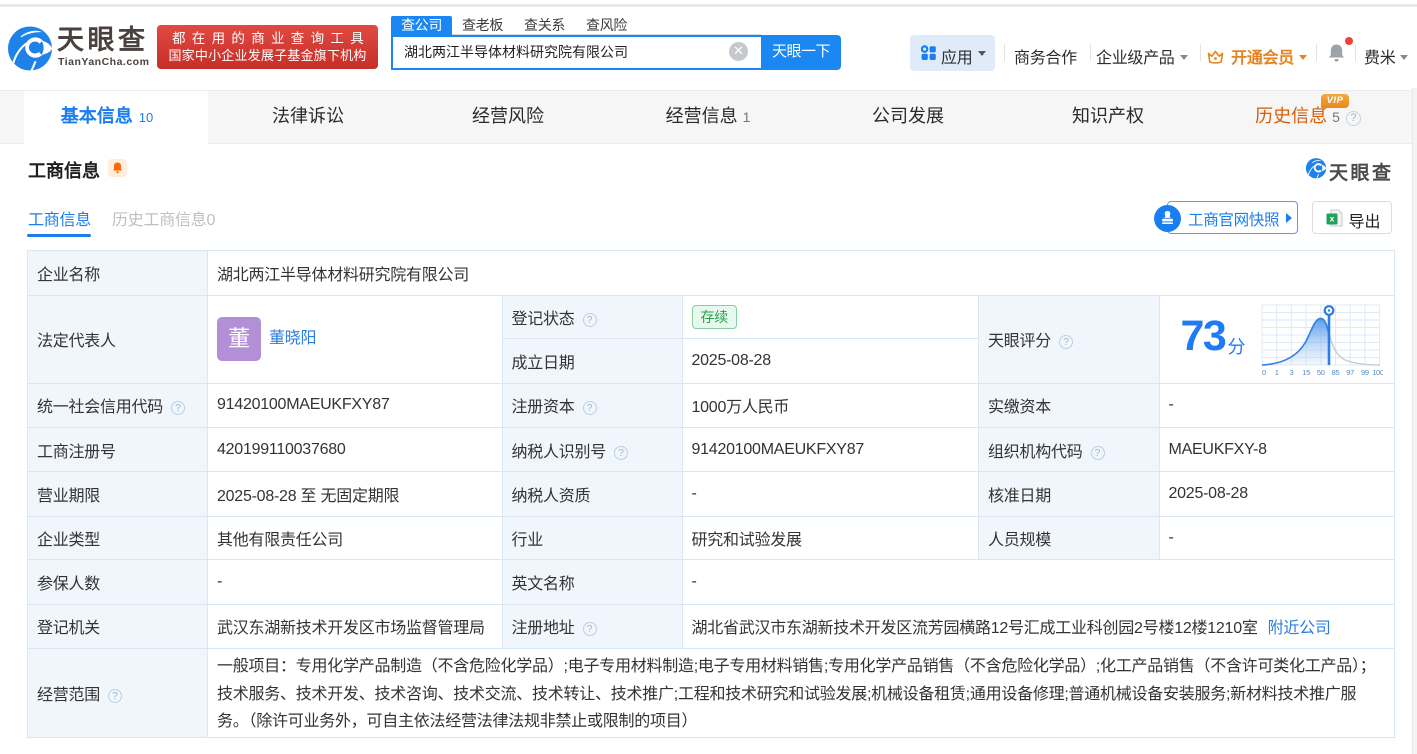  What do you see at coordinates (1364, 372) in the screenshot?
I see `svg-text: 99` at bounding box center [1364, 372].